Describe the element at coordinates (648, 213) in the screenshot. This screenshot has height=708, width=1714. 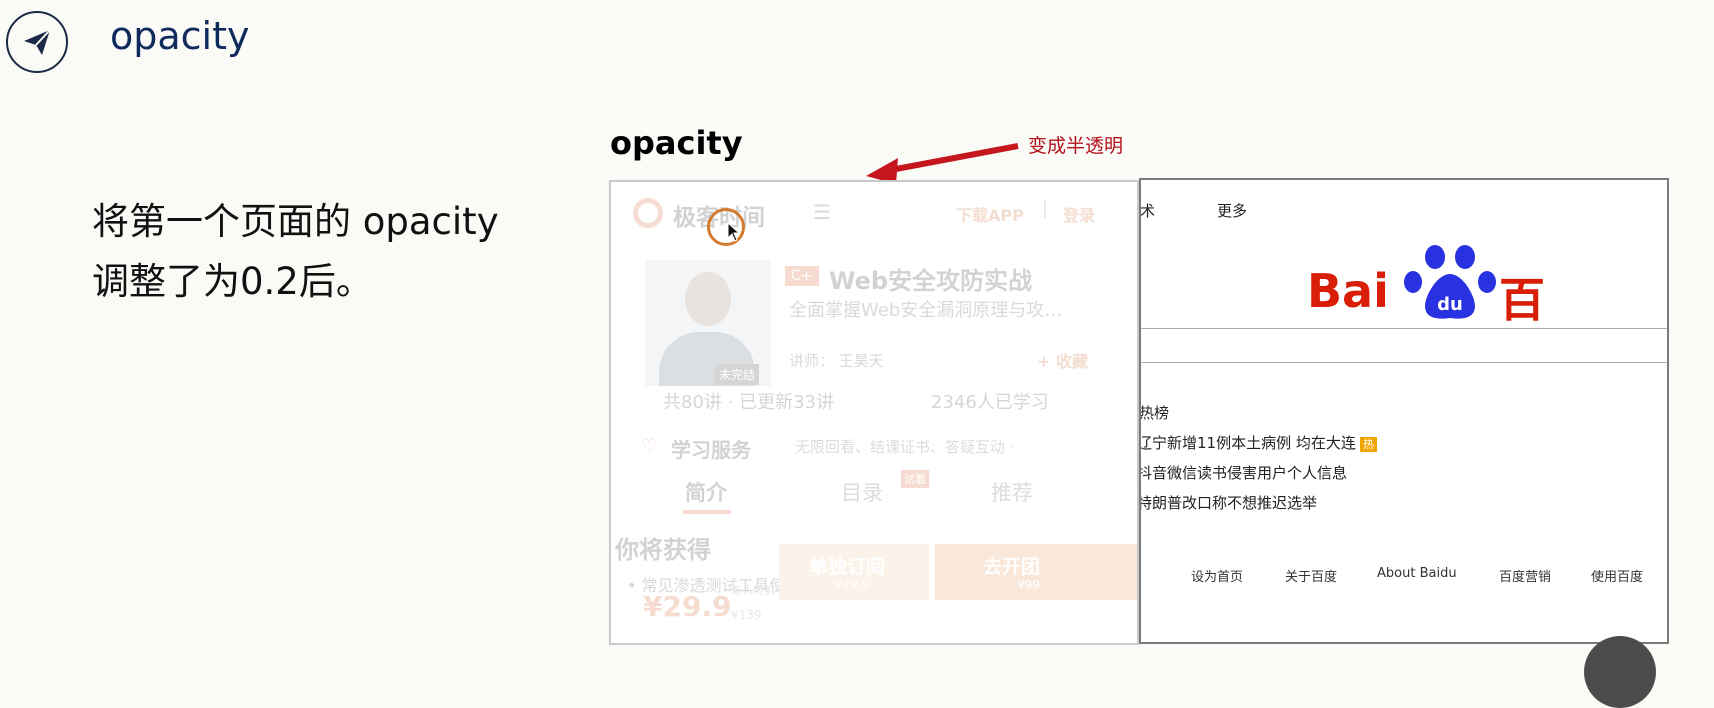
I see `app-logo-icon` at that location.